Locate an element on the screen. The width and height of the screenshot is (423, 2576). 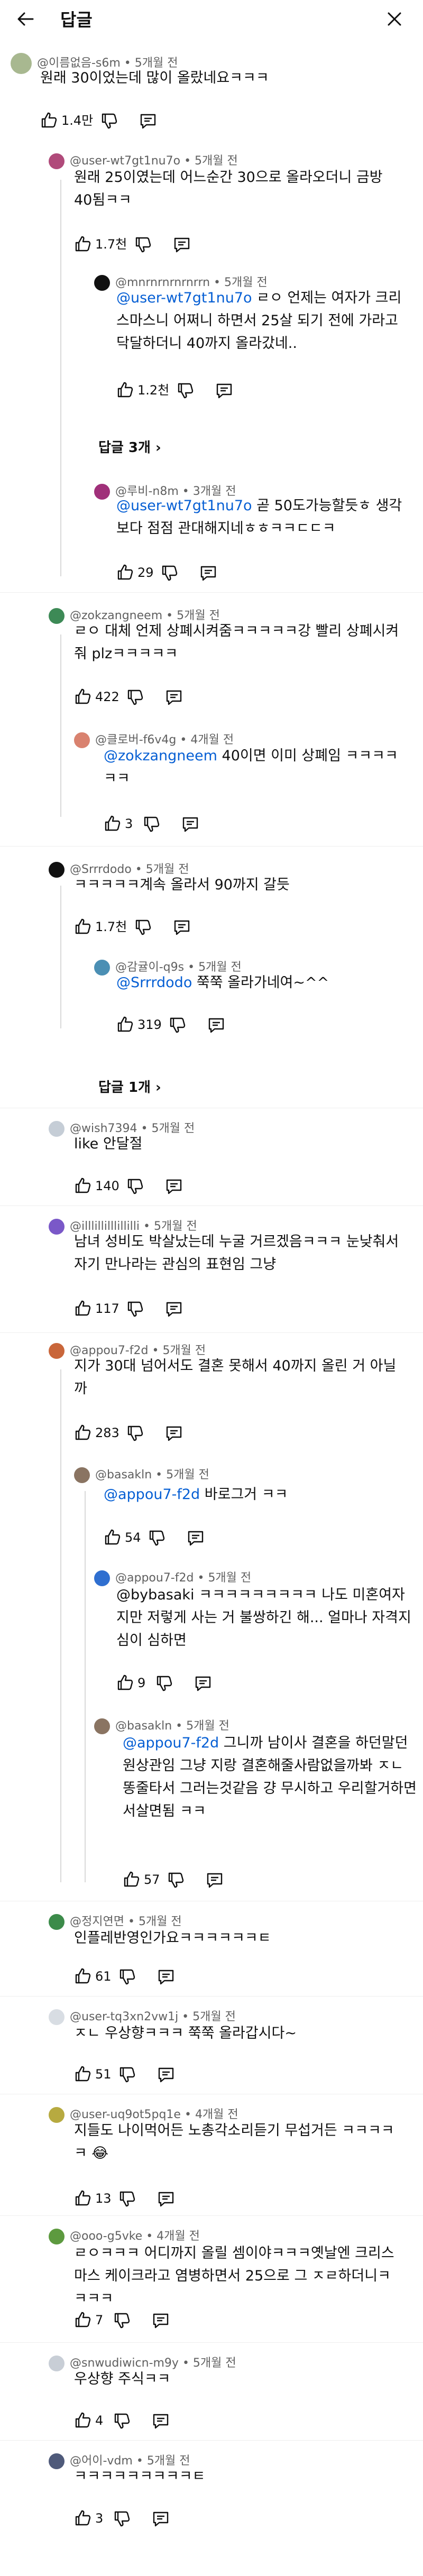
comment-author: @ooo-g5vke is located at coordinates (106, 2236).